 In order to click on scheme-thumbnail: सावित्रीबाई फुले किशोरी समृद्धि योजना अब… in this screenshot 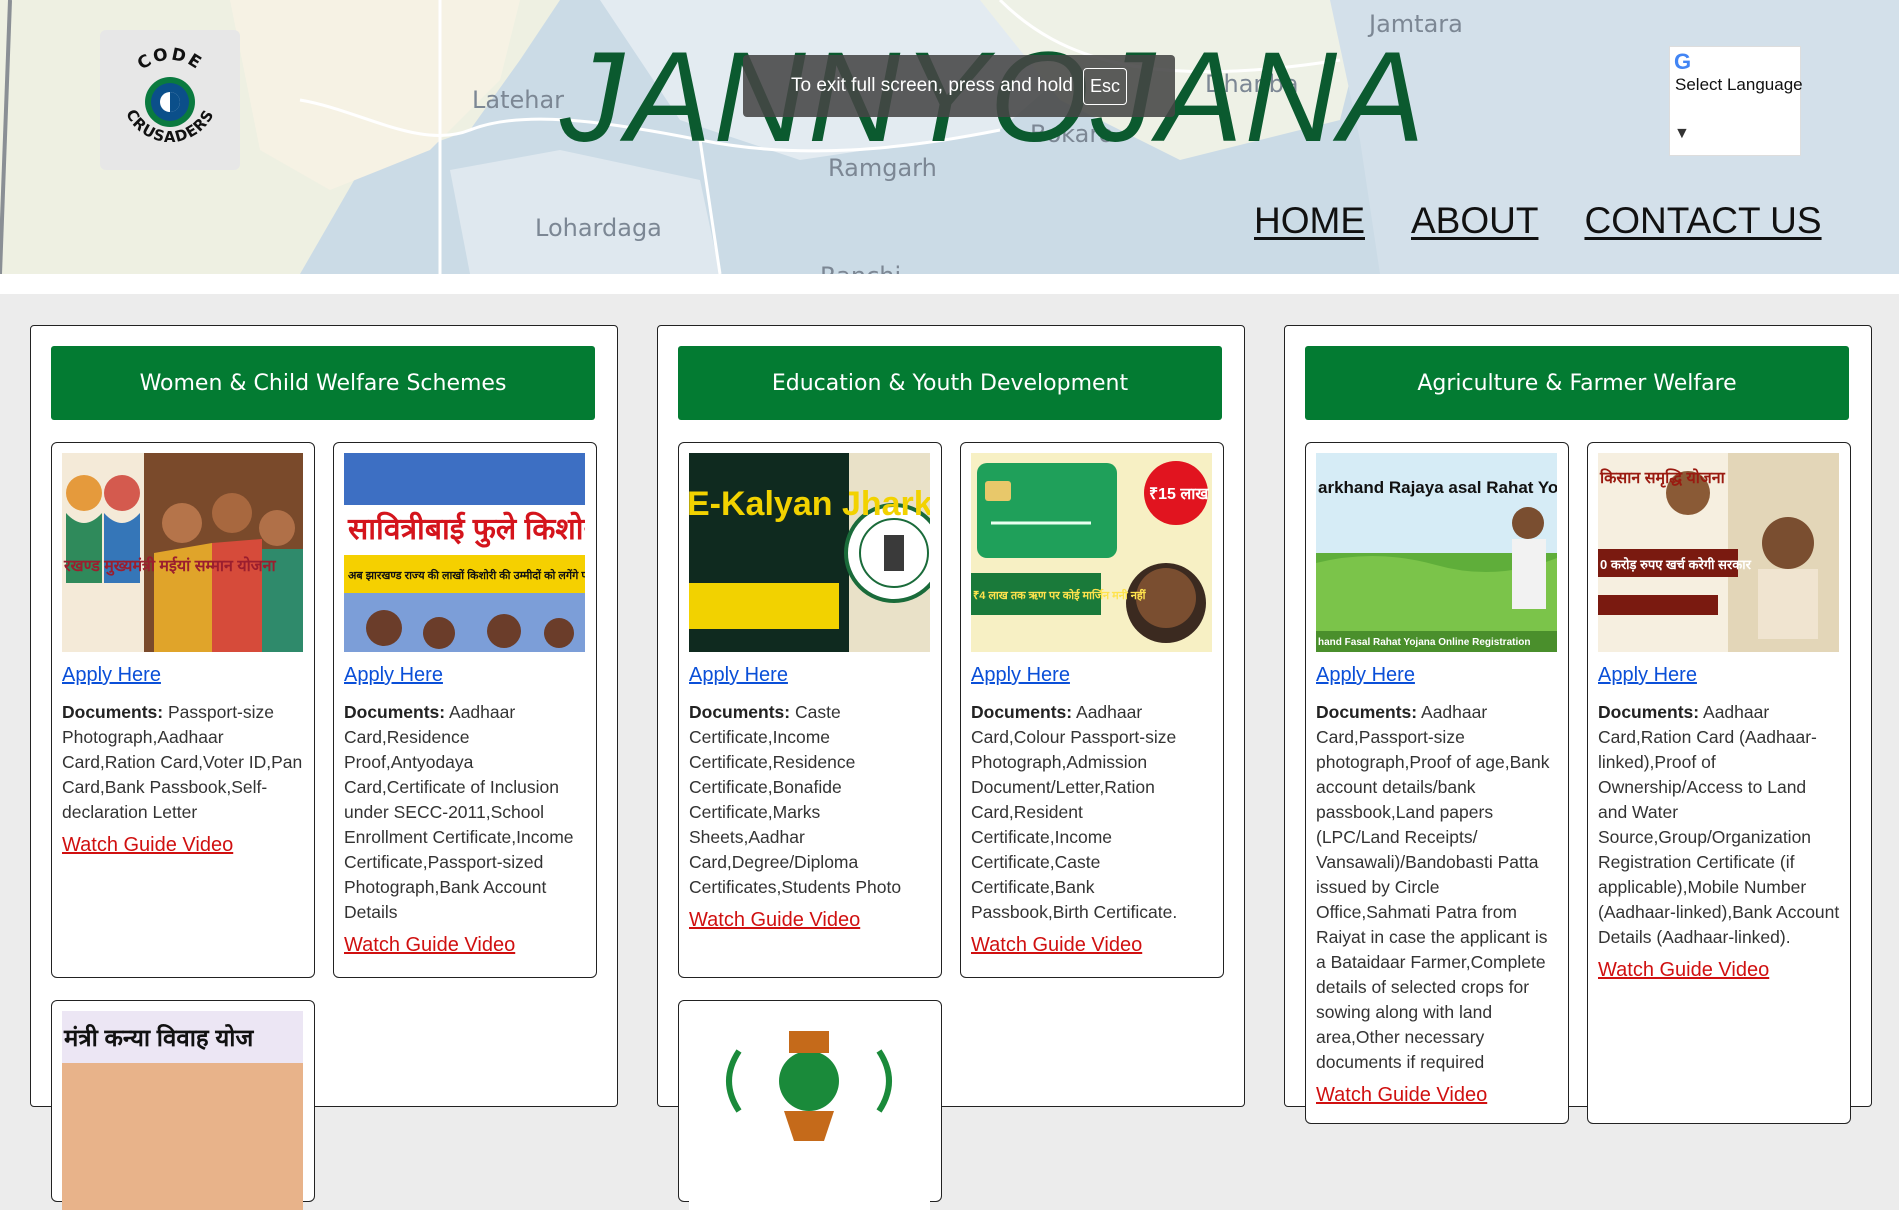, I will do `click(464, 552)`.